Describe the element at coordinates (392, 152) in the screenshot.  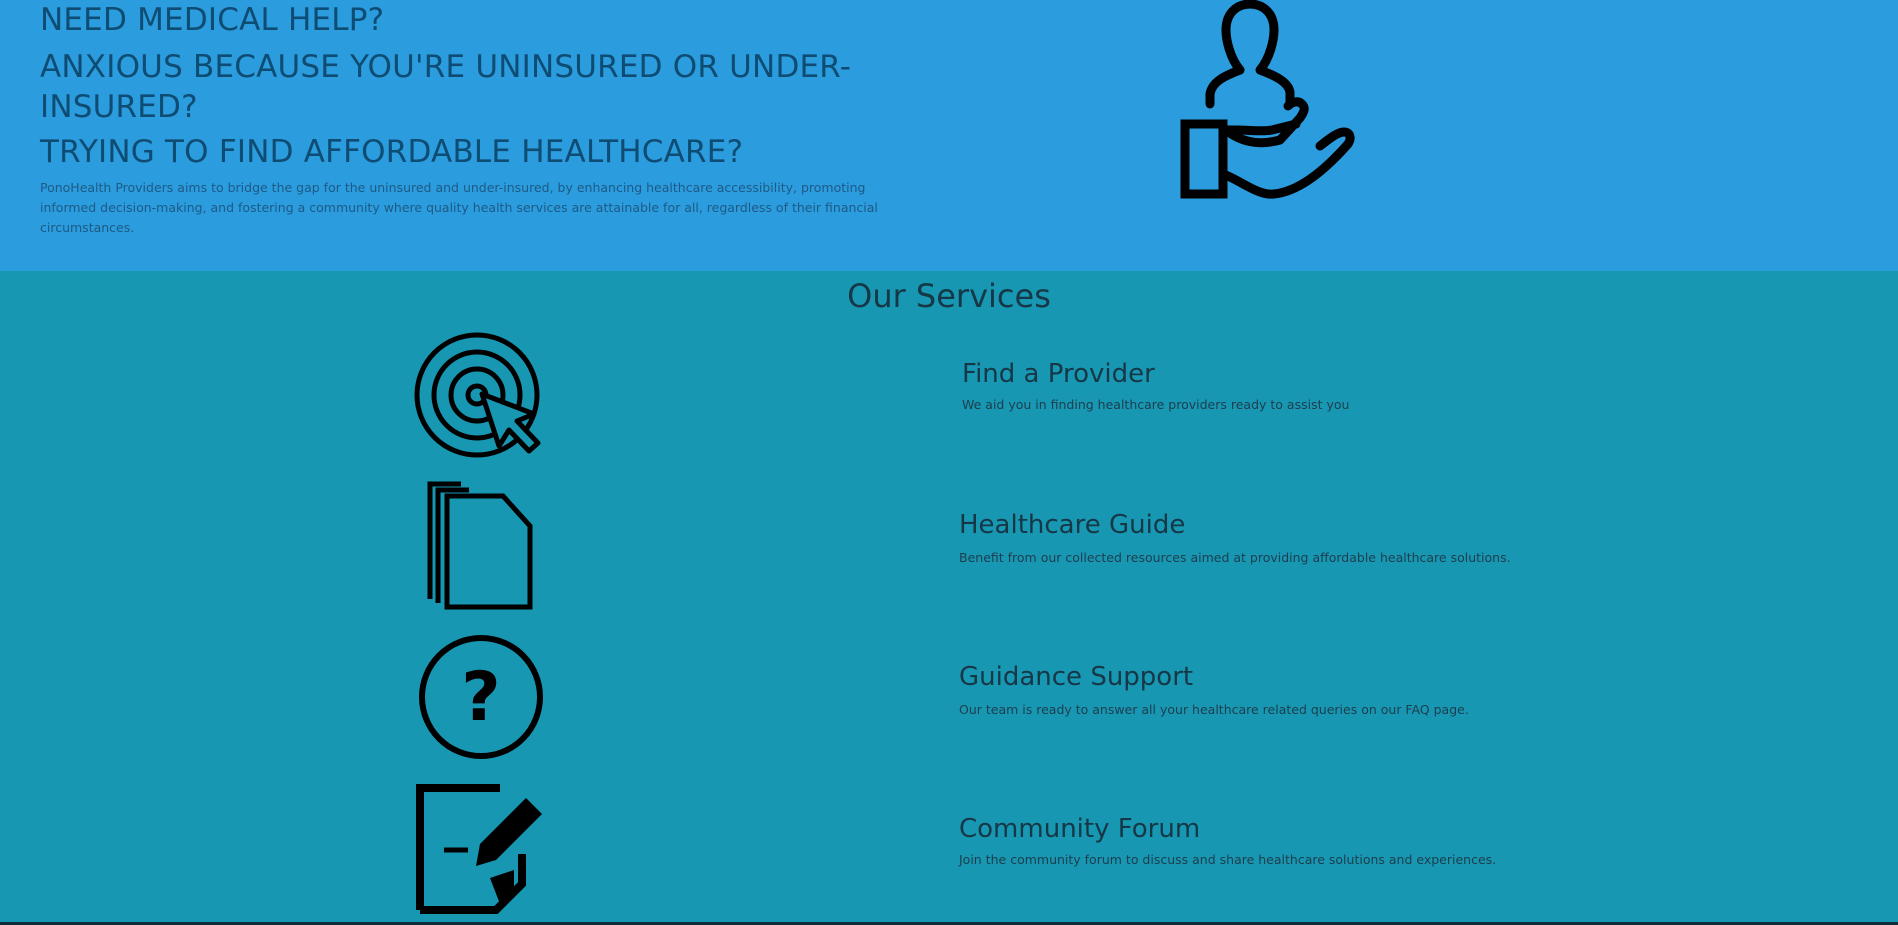
I see `hero-headline-affordable: TRYING TO FIND AFFORDABLE HEALTHCARE?` at that location.